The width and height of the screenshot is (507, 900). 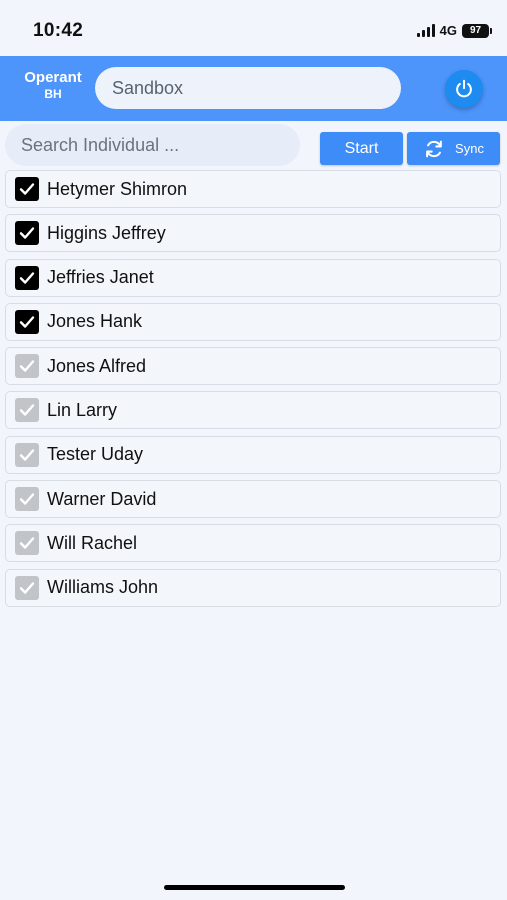 What do you see at coordinates (253, 233) in the screenshot?
I see `list-item: Higgins Jeffrey` at bounding box center [253, 233].